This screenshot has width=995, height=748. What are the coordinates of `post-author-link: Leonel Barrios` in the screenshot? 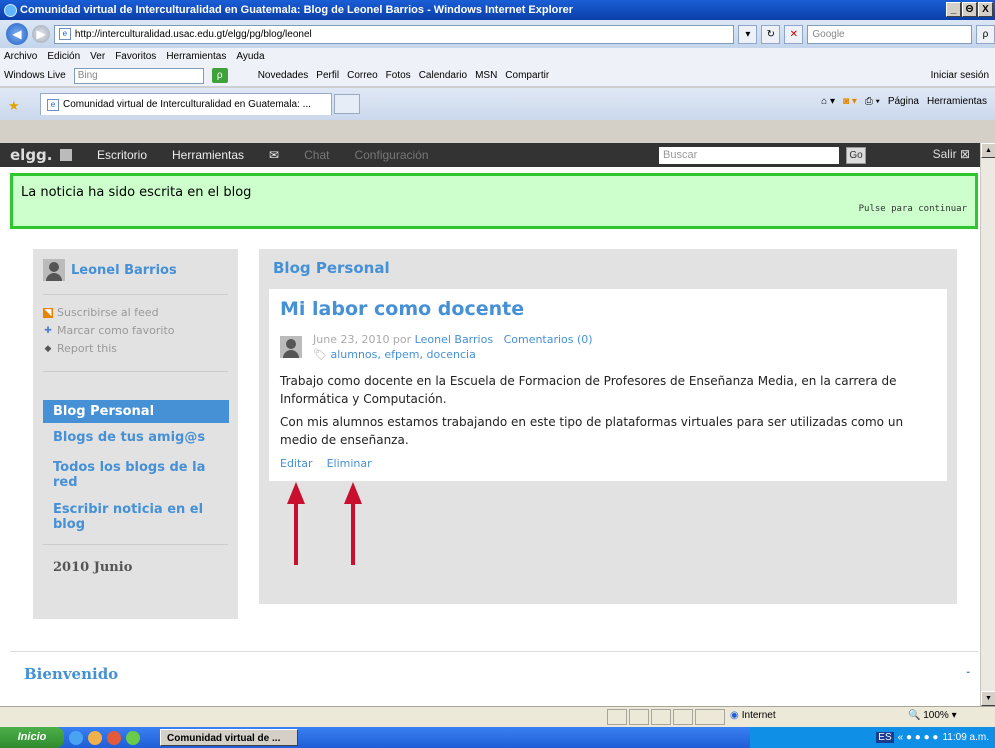 It's located at (454, 339).